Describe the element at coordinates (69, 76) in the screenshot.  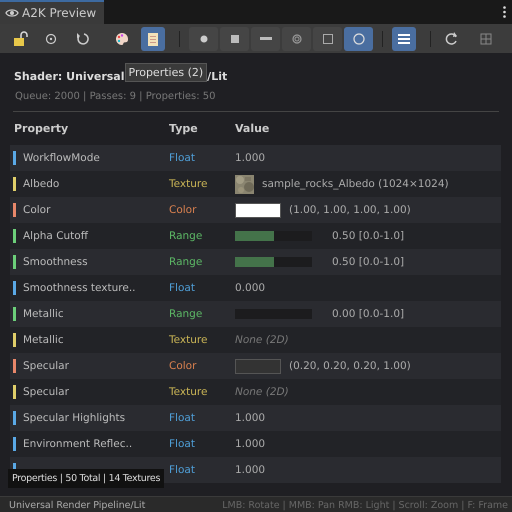
I see `shader-name: Shader: Universal` at that location.